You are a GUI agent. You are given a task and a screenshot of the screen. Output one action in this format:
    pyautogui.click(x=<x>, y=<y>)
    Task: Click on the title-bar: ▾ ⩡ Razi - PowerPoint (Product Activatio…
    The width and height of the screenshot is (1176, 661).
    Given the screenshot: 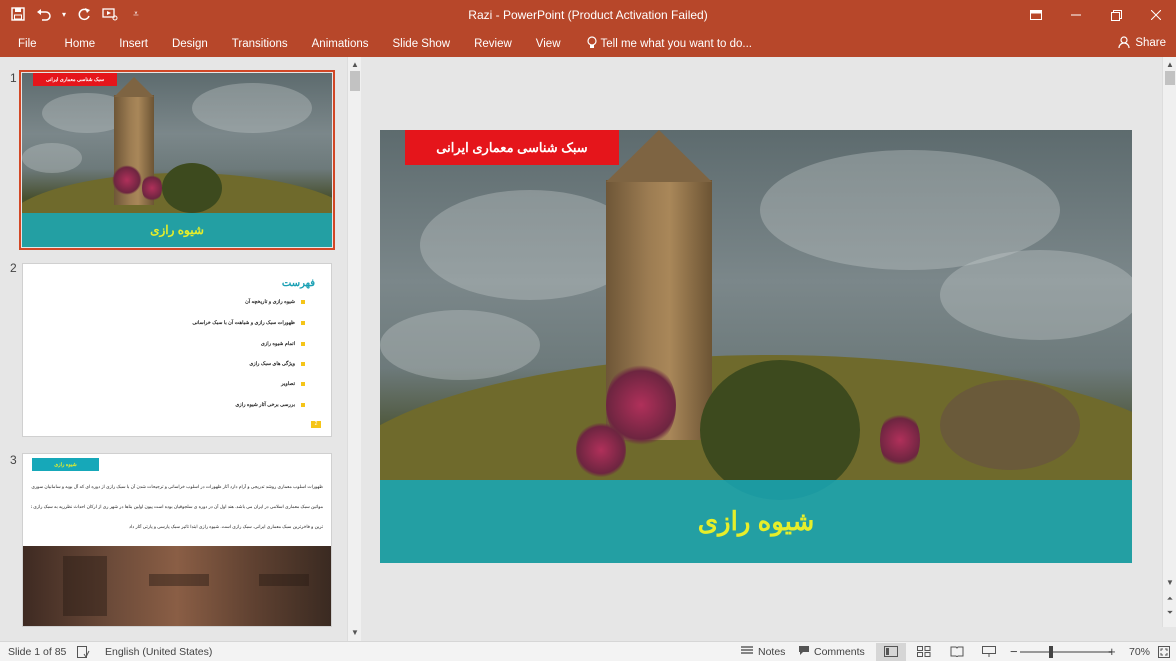 What is the action you would take?
    pyautogui.click(x=588, y=15)
    